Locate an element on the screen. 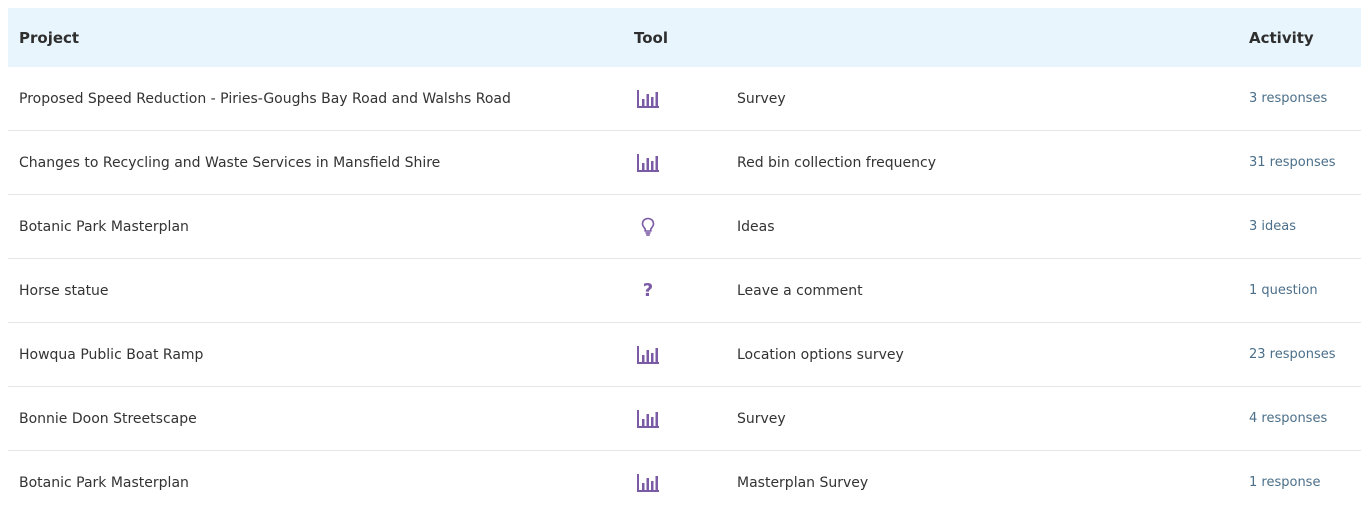 The image size is (1371, 514). header-project: Project is located at coordinates (49, 38).